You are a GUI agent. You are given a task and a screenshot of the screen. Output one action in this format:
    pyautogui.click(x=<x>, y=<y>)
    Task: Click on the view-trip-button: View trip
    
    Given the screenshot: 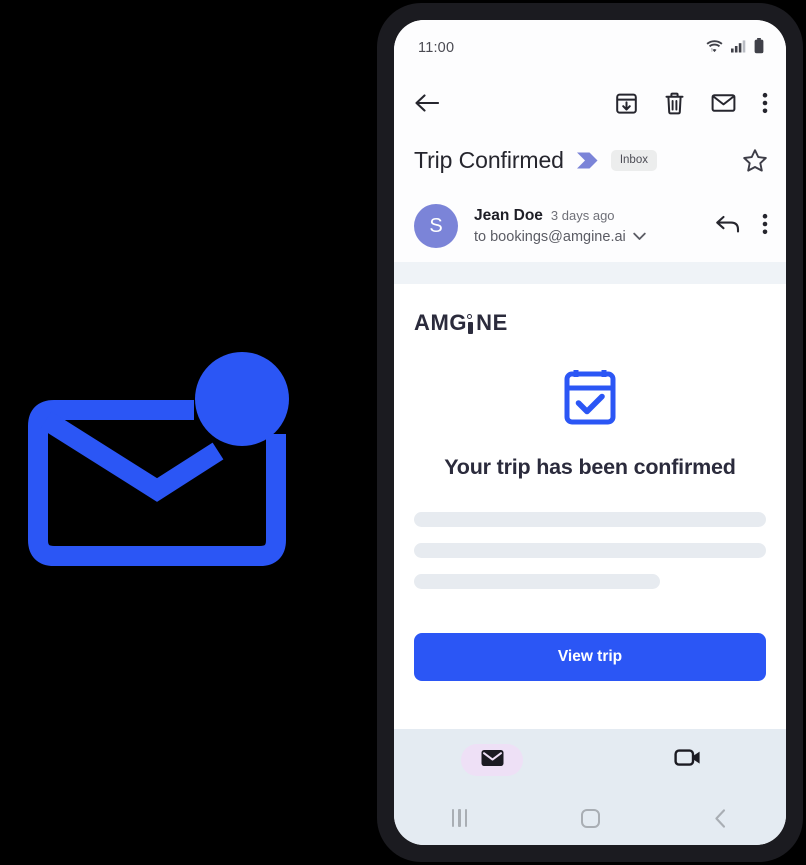 What is the action you would take?
    pyautogui.click(x=590, y=657)
    